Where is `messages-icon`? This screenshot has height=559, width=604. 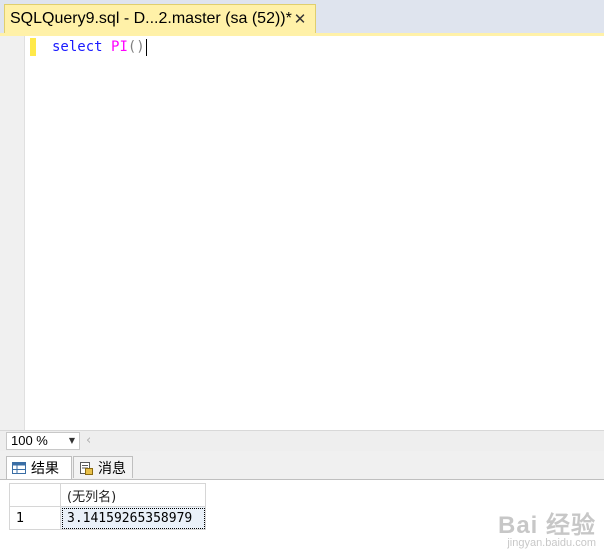 messages-icon is located at coordinates (86, 468).